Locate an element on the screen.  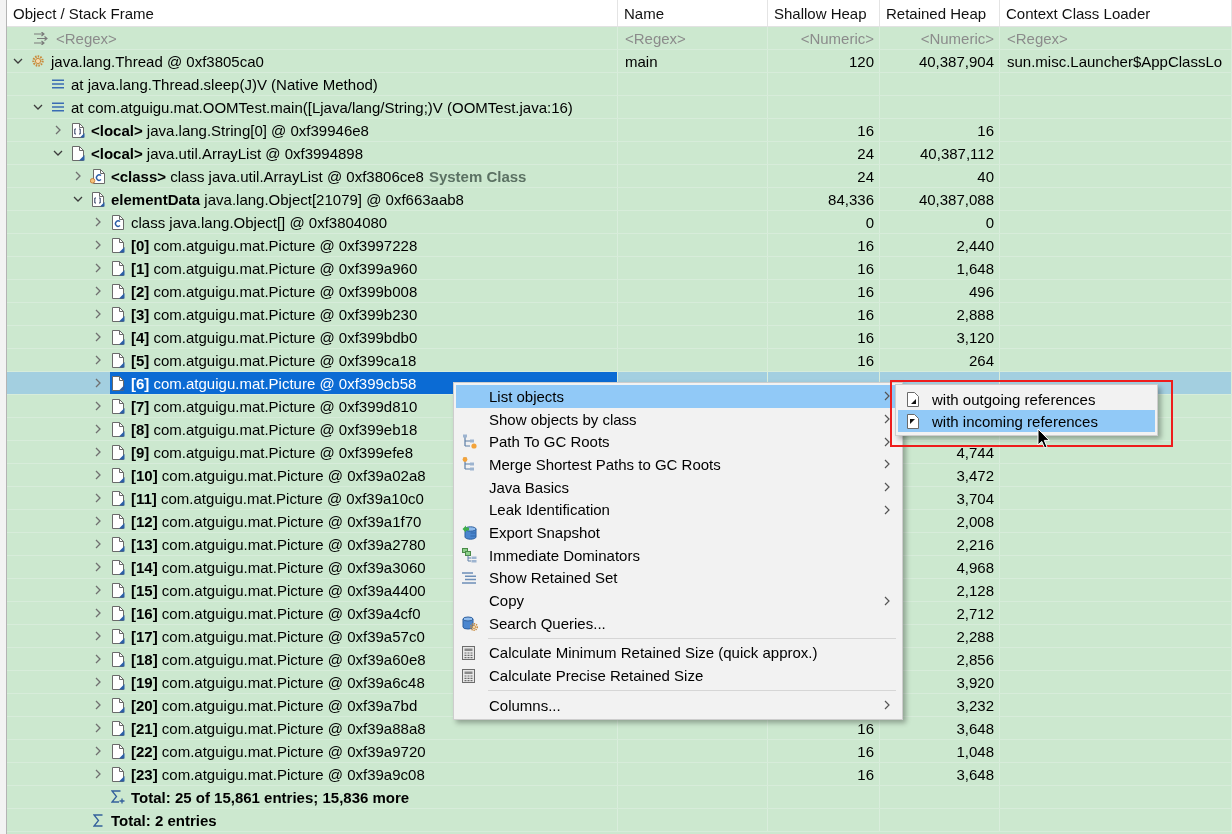
object-label: [0] com.atguigu.mat.Picture @ 0xf3997228 is located at coordinates (274, 245).